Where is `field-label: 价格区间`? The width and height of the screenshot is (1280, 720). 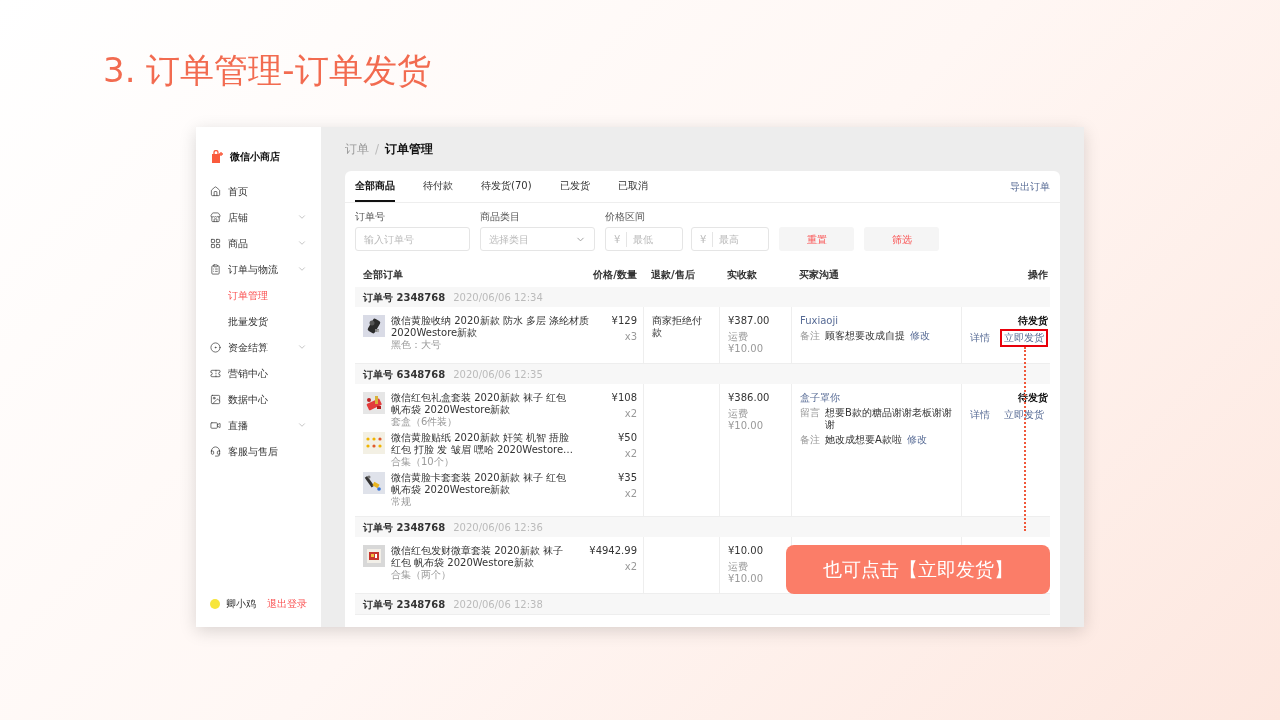 field-label: 价格区间 is located at coordinates (625, 217).